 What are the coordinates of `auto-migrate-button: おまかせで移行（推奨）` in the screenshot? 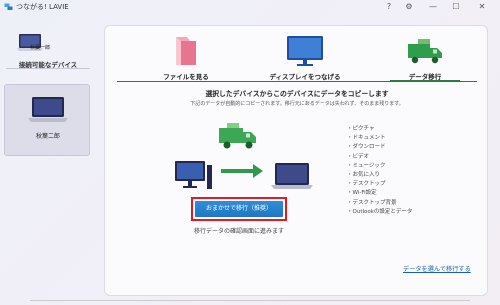 It's located at (239, 209).